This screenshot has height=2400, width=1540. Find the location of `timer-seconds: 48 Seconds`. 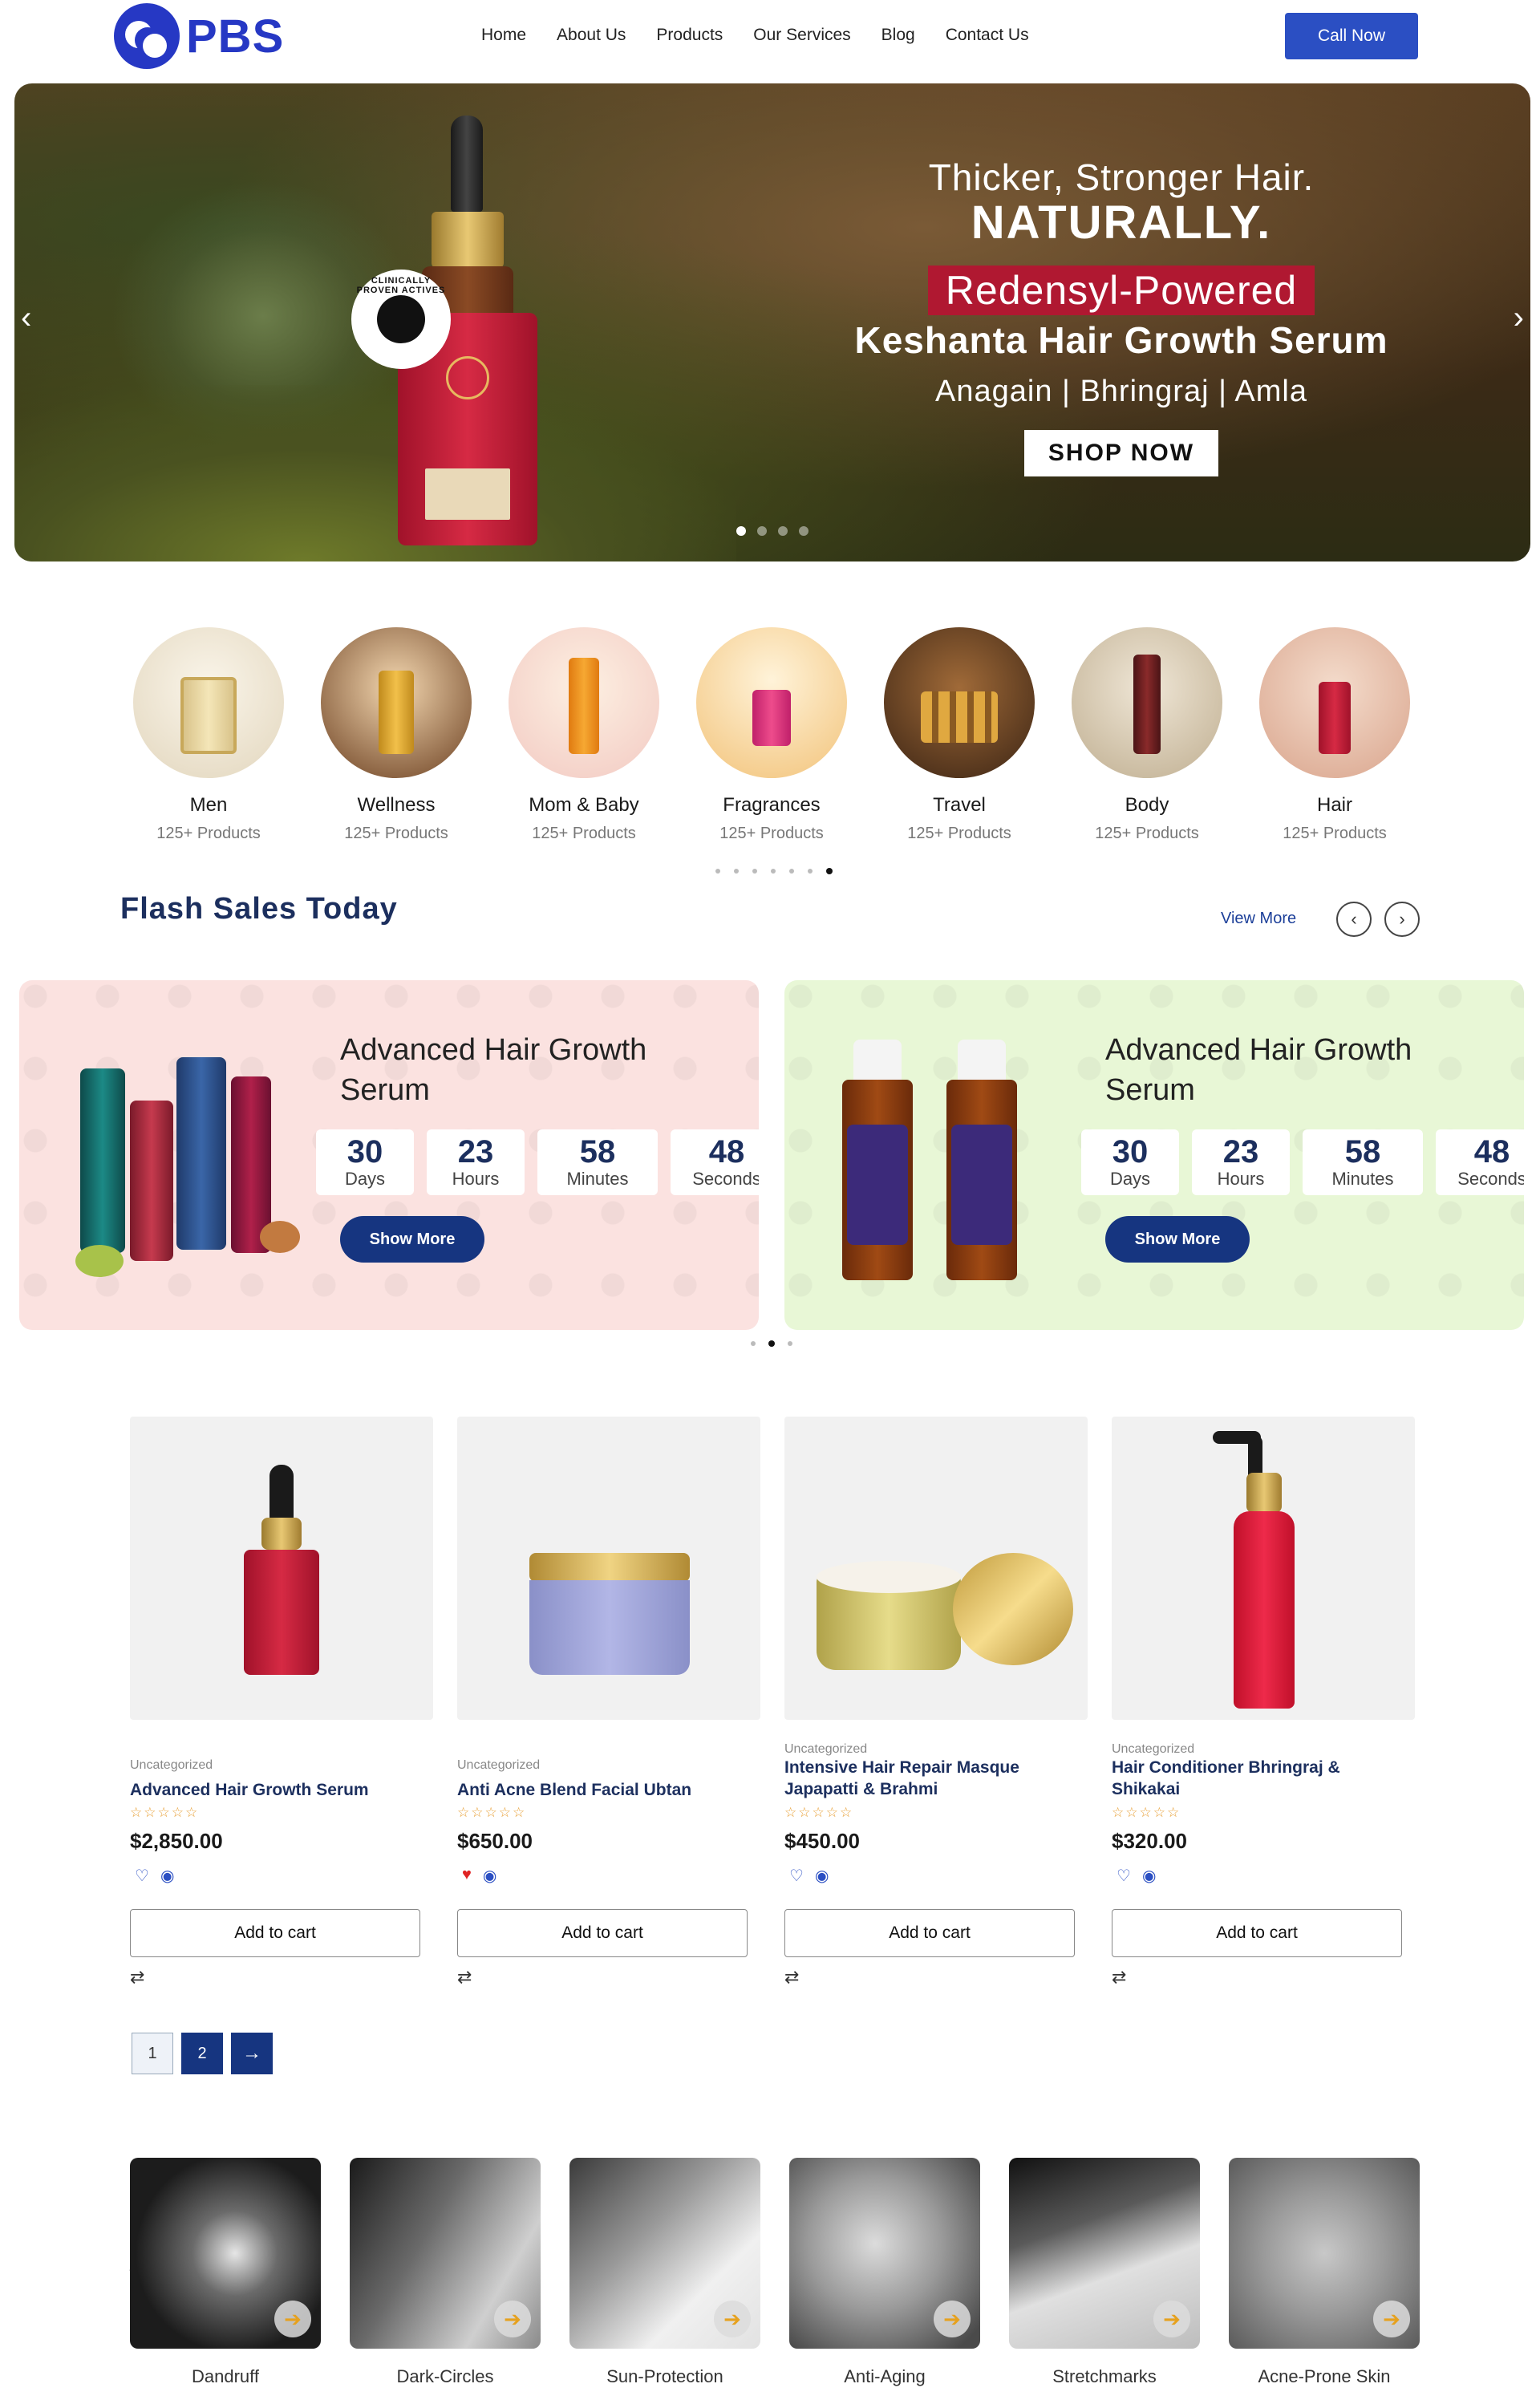

timer-seconds: 48 Seconds is located at coordinates (1480, 1162).